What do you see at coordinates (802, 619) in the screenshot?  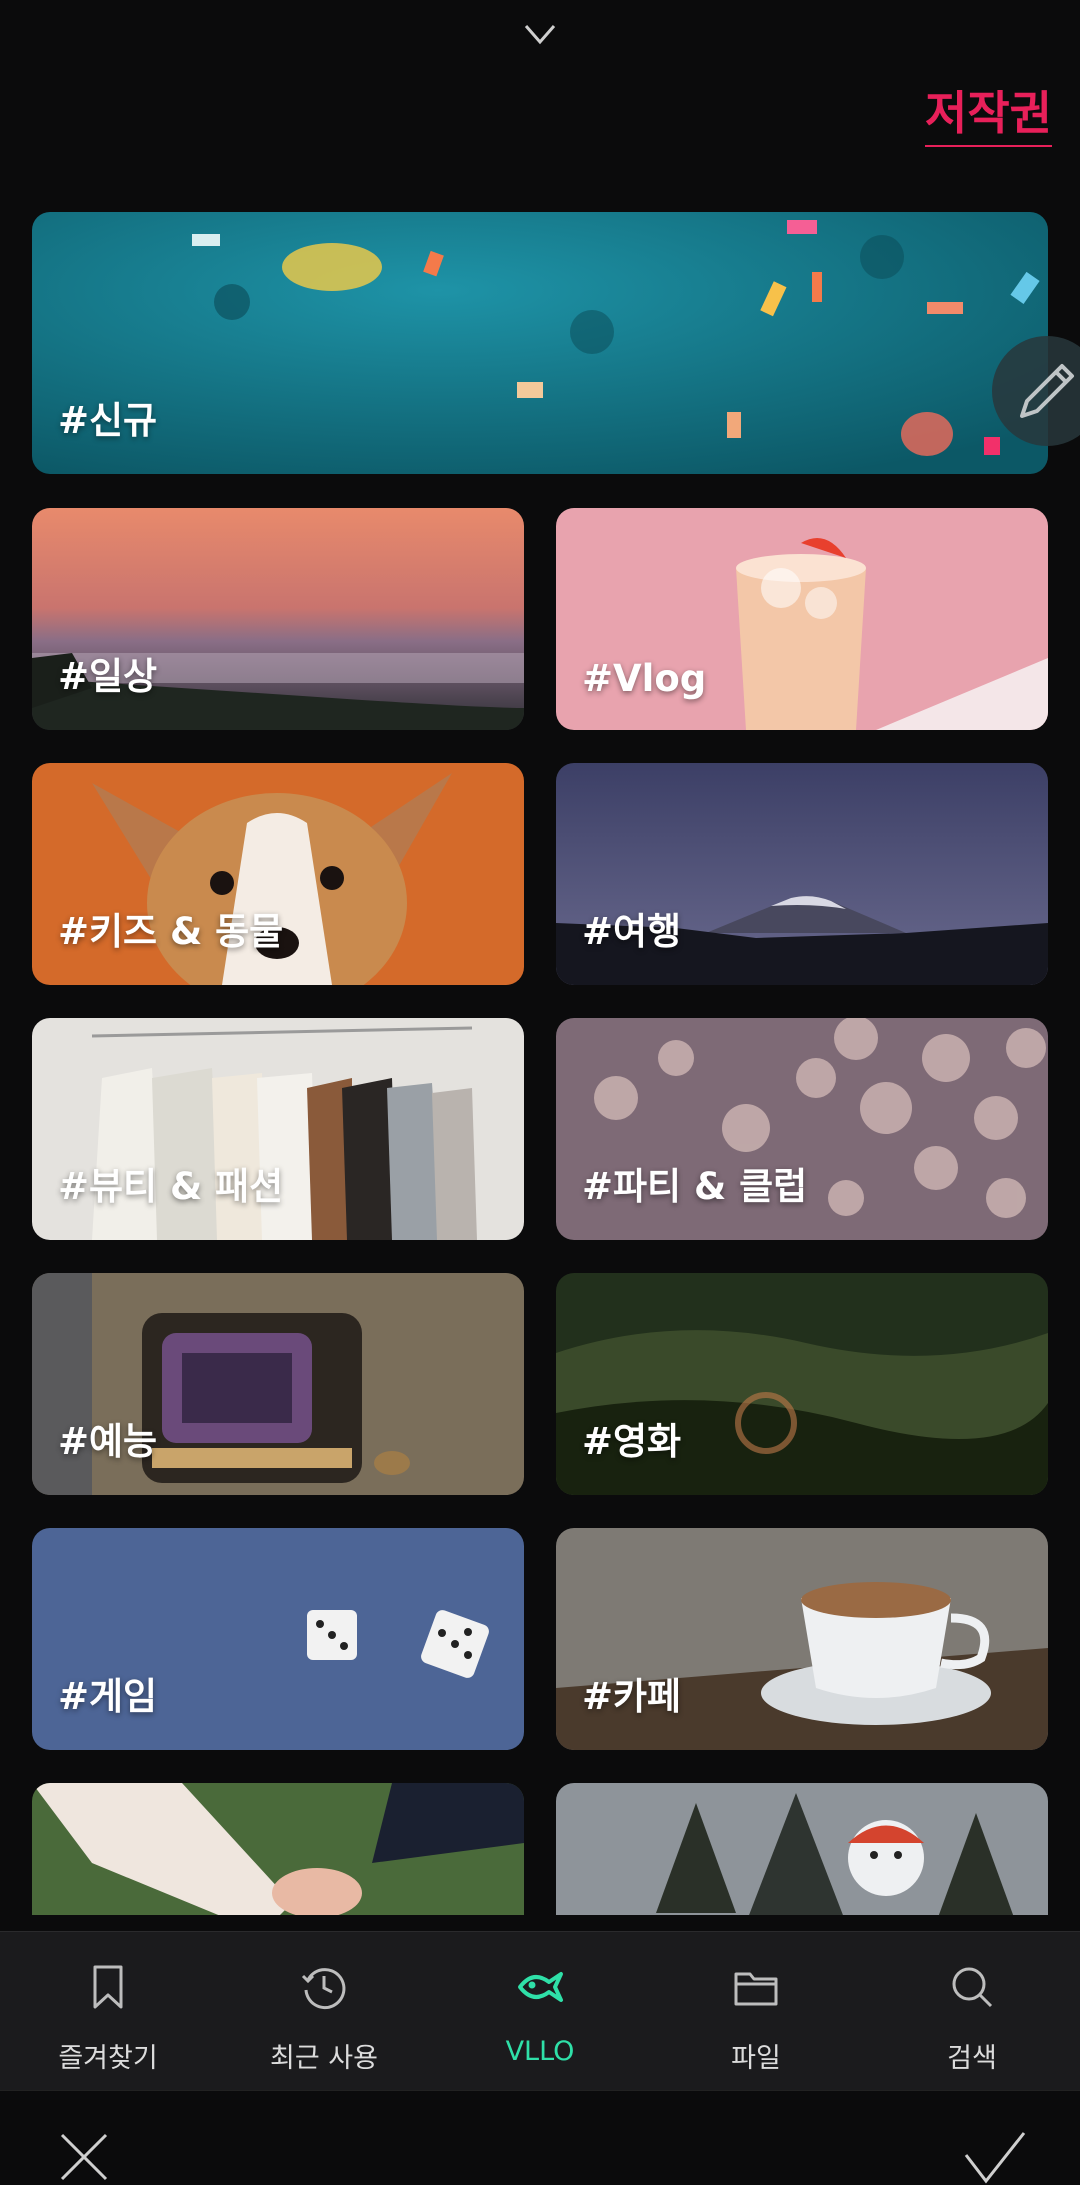 I see `category-card-vlog: #Vlog` at bounding box center [802, 619].